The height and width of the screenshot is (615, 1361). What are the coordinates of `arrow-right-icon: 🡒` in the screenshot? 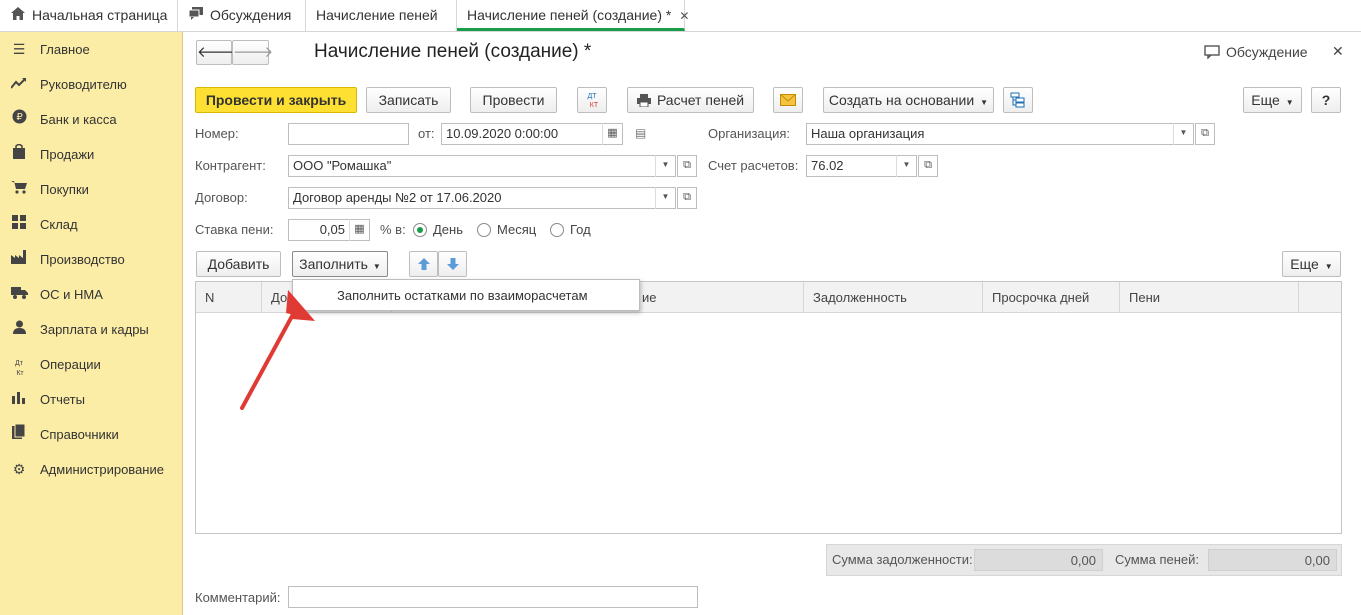 It's located at (253, 52).